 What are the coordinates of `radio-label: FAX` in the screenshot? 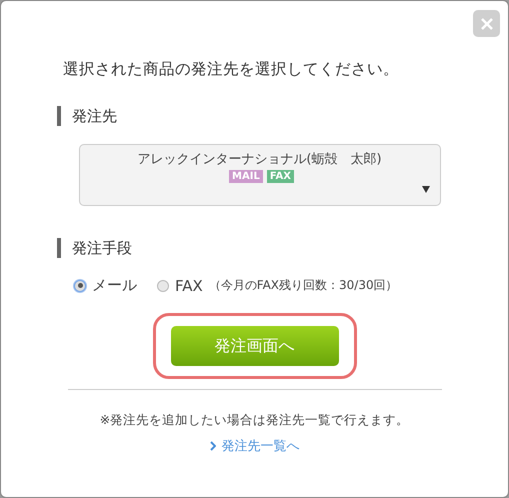 It's located at (189, 285).